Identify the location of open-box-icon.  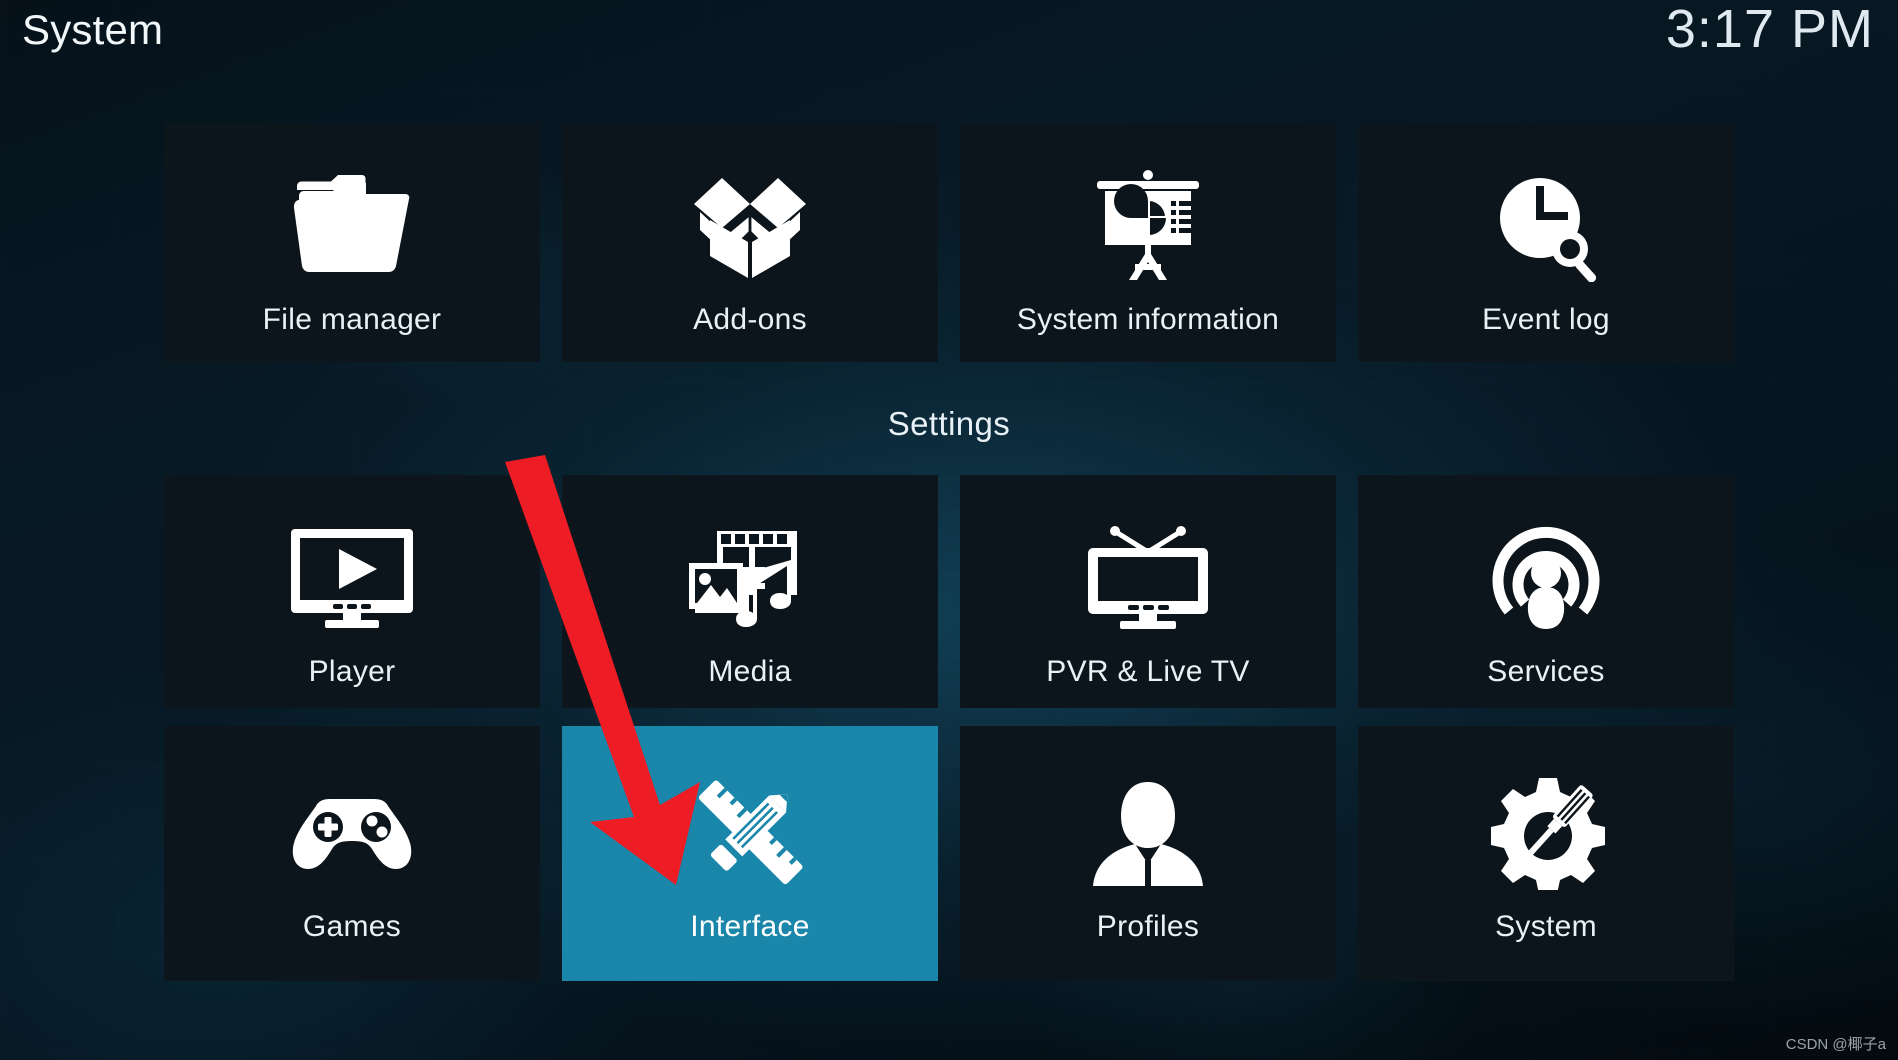
(750, 226).